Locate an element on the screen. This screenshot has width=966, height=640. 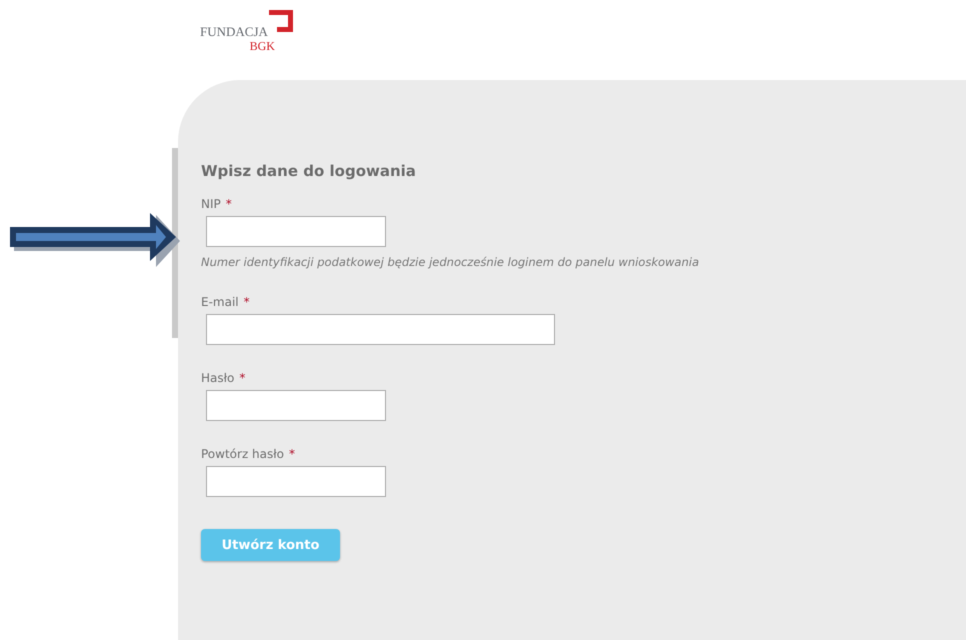
field-label: Hasło is located at coordinates (217, 378).